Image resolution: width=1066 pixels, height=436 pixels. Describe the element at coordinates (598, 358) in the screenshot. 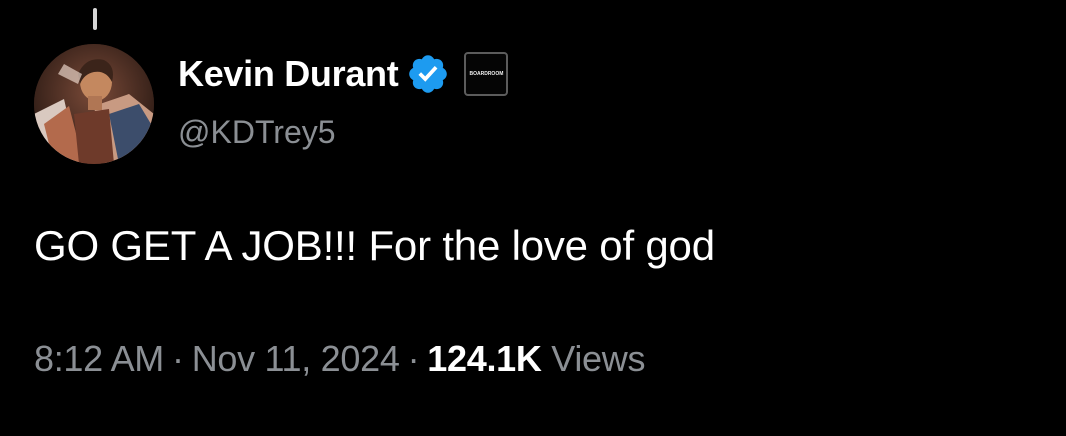

I see `views-label: Views` at that location.